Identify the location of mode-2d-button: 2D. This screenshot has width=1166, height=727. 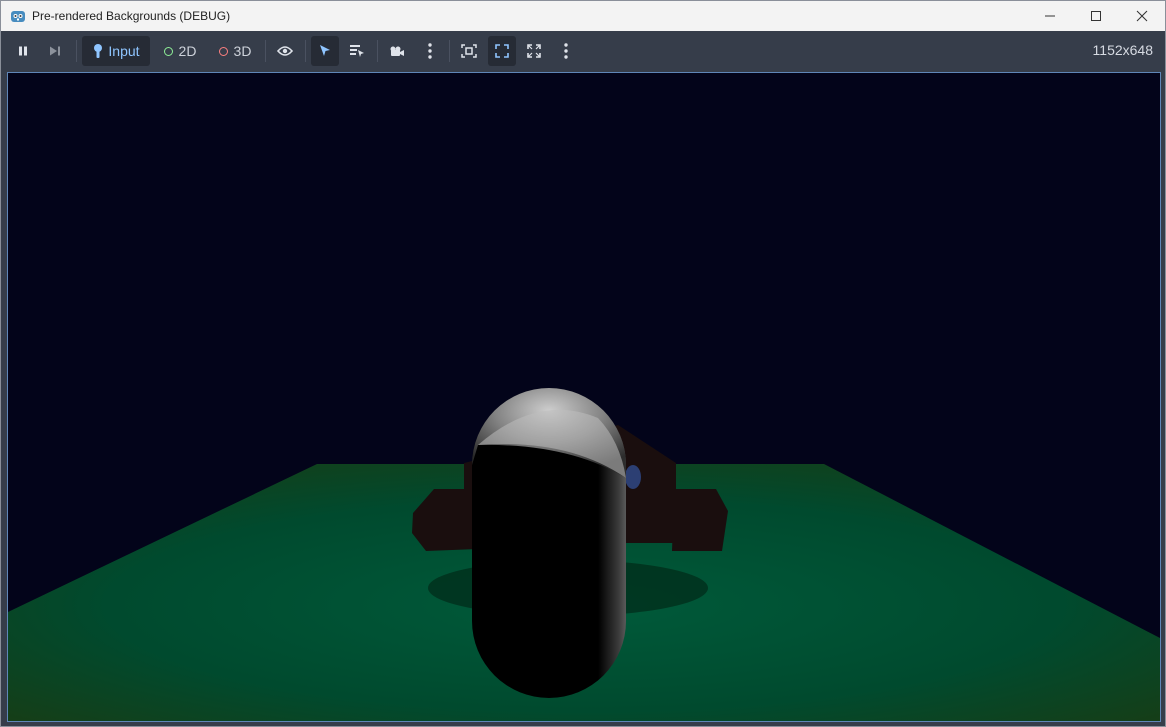
(180, 51).